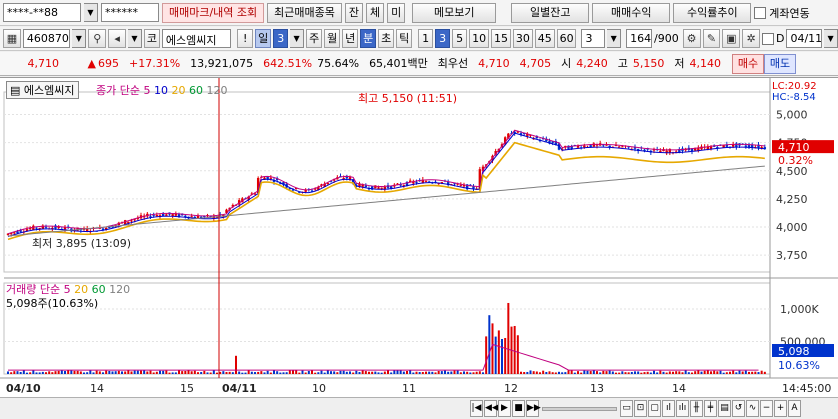 The image size is (838, 419). Describe the element at coordinates (378, 188) in the screenshot. I see `candle-body` at that location.